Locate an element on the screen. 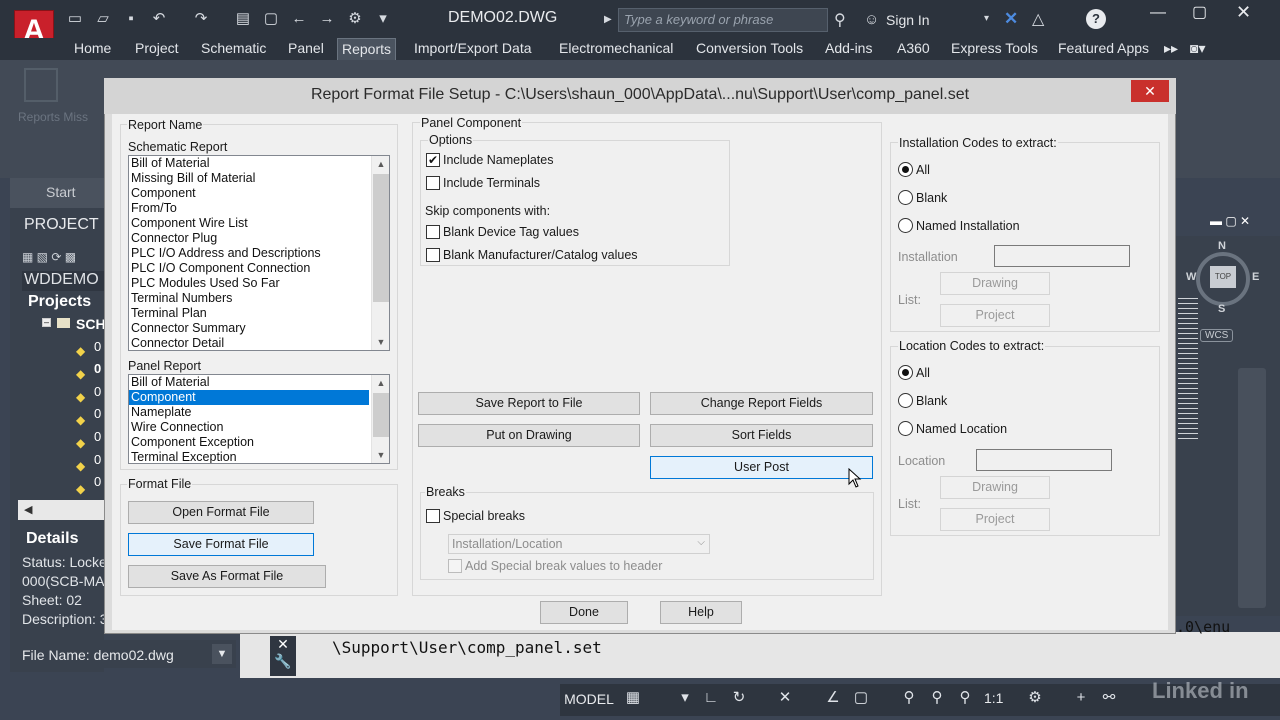 This screenshot has width=1280, height=720. units-icon: ⚯ is located at coordinates (1109, 698).